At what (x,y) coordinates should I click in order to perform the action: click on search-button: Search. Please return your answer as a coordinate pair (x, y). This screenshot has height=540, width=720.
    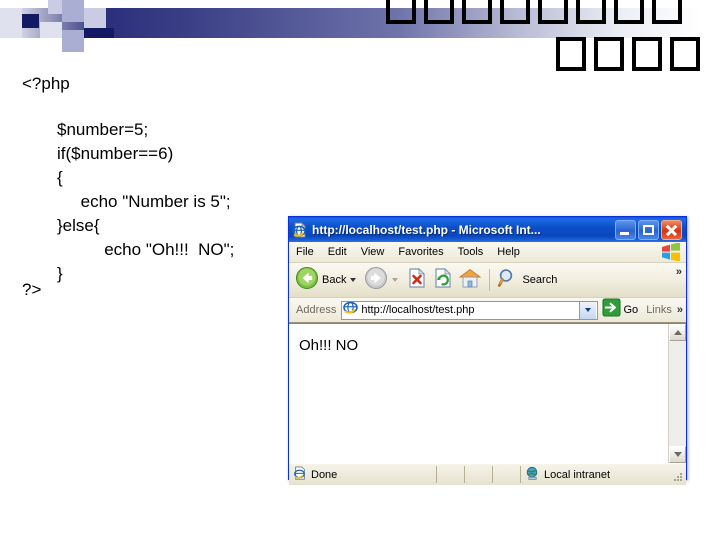
    Looking at the image, I should click on (527, 280).